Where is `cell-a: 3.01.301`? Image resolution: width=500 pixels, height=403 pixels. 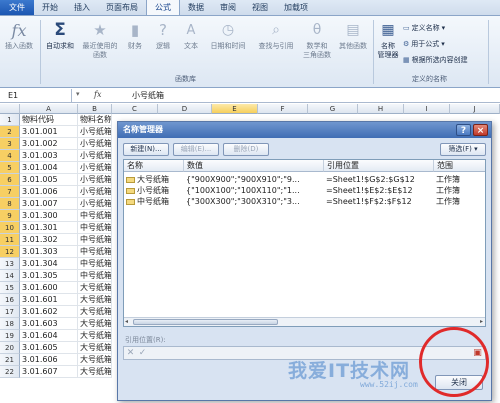 cell-a: 3.01.301 is located at coordinates (49, 228).